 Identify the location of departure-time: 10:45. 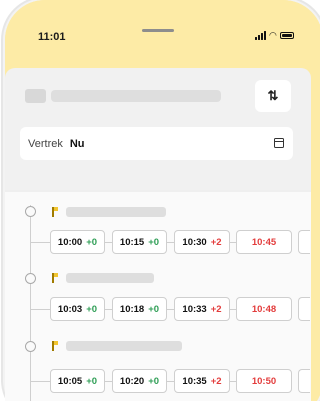
(264, 242).